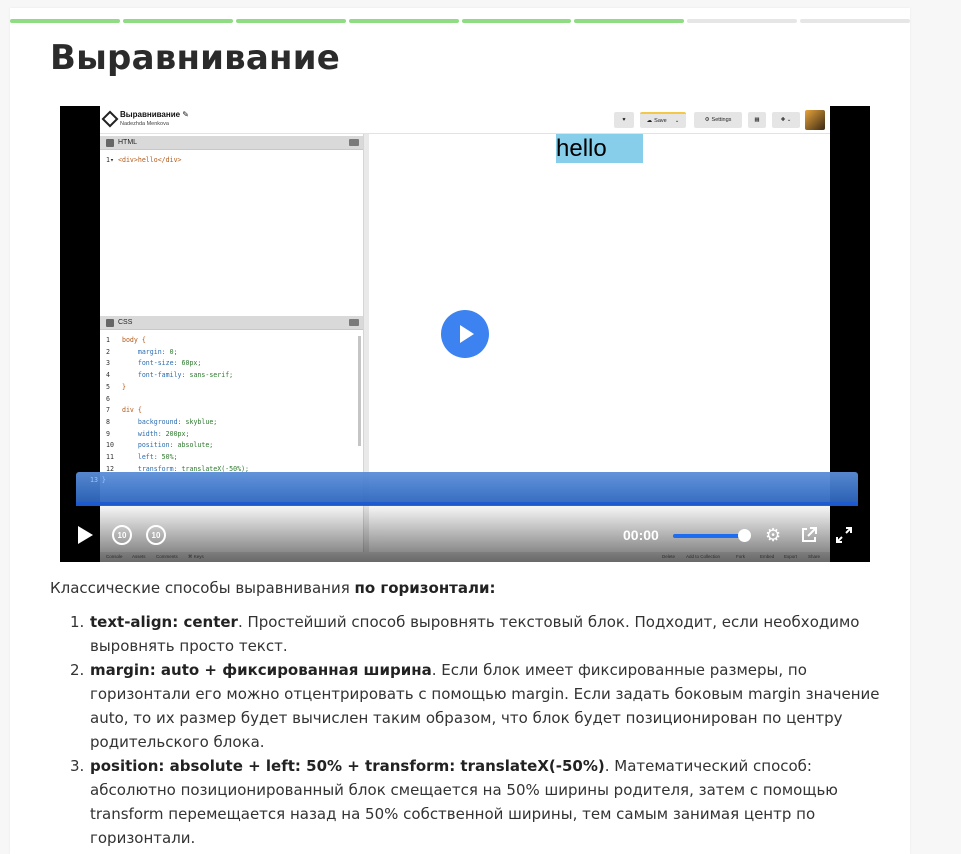 The height and width of the screenshot is (854, 961). What do you see at coordinates (231, 143) in the screenshot?
I see `html-pane-header: HTML` at bounding box center [231, 143].